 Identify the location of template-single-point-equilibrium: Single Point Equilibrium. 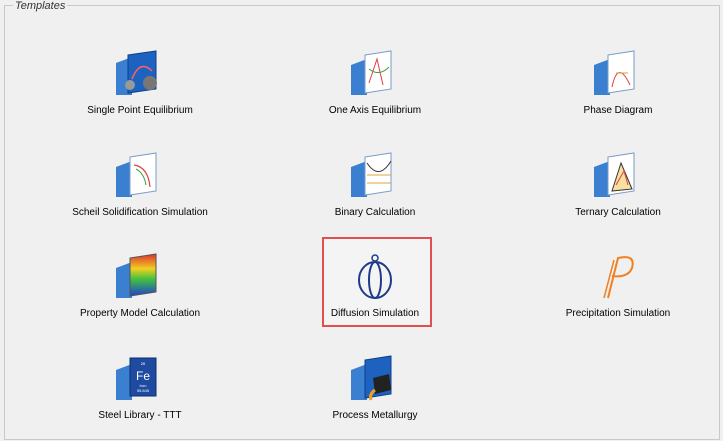
(140, 90).